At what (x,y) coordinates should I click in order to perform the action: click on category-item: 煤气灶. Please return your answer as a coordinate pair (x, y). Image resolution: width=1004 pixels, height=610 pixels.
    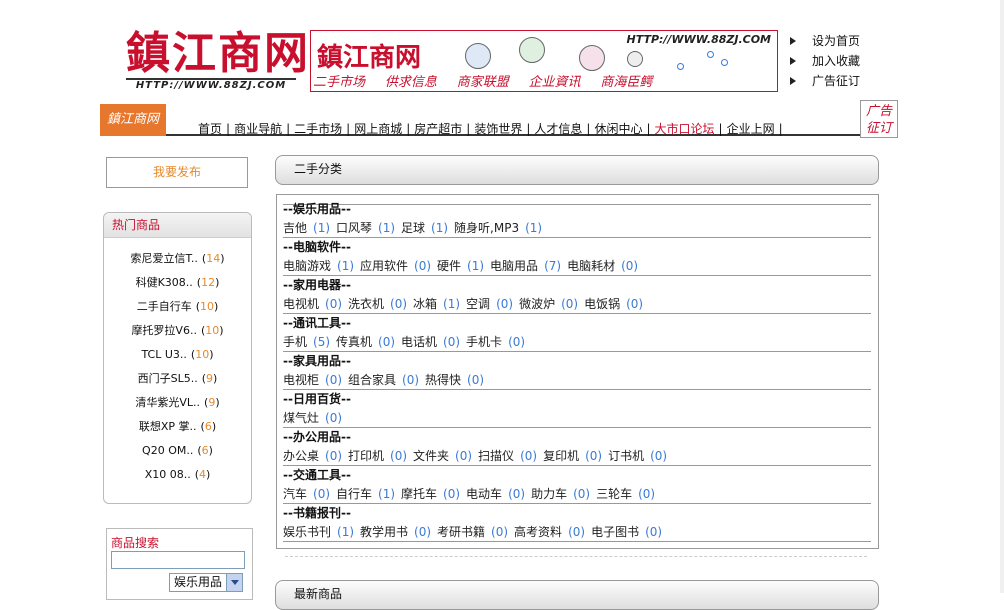
    Looking at the image, I should click on (301, 418).